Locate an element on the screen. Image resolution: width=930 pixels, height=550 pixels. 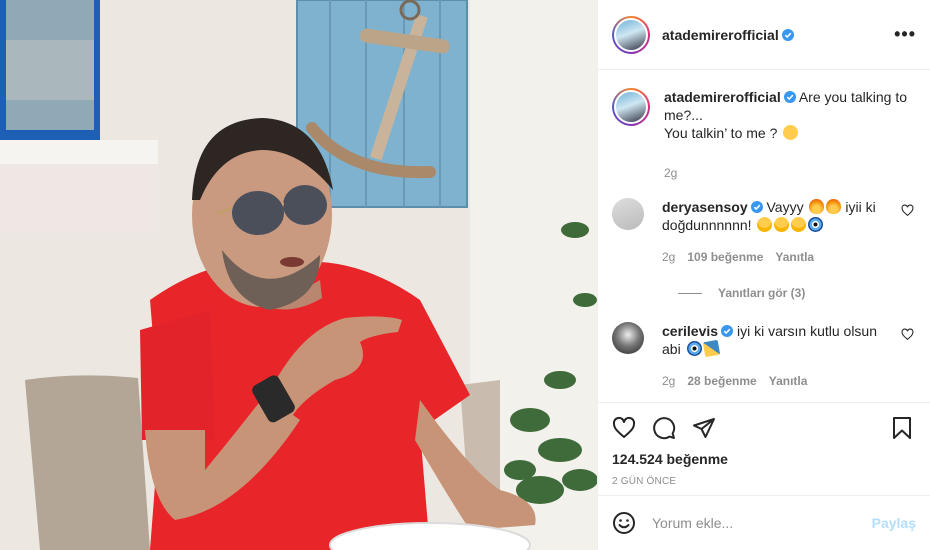
comment-text-part1: Vayyy is located at coordinates (785, 207).